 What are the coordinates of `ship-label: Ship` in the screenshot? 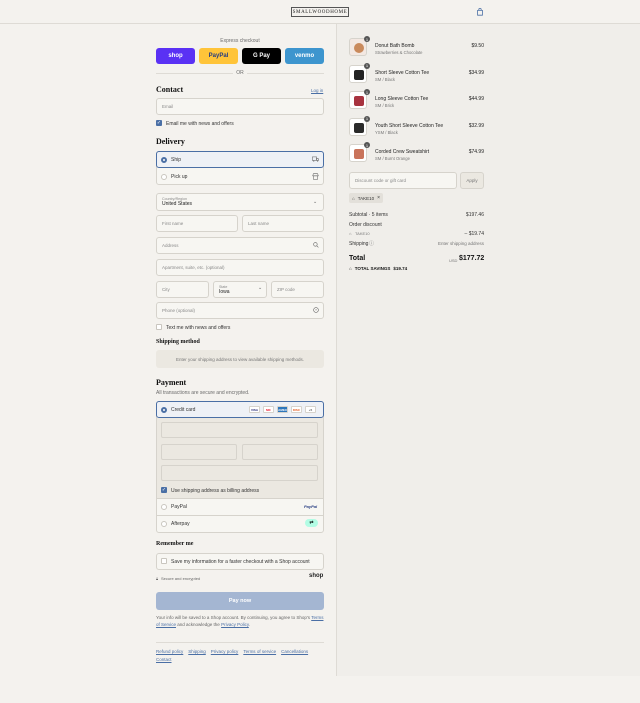 It's located at (176, 160).